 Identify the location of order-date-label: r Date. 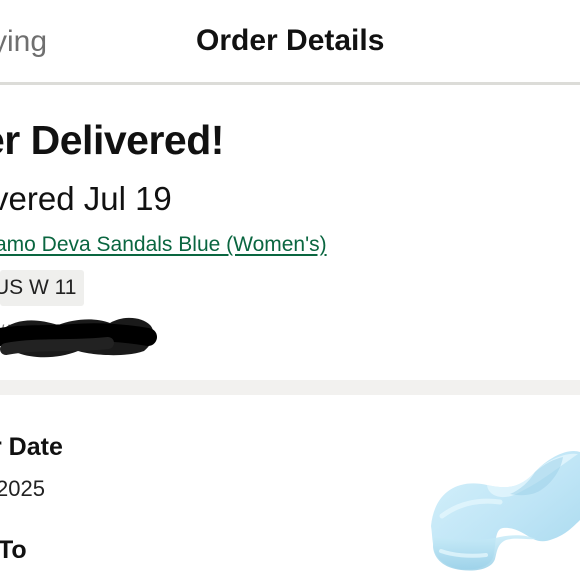
(31, 447).